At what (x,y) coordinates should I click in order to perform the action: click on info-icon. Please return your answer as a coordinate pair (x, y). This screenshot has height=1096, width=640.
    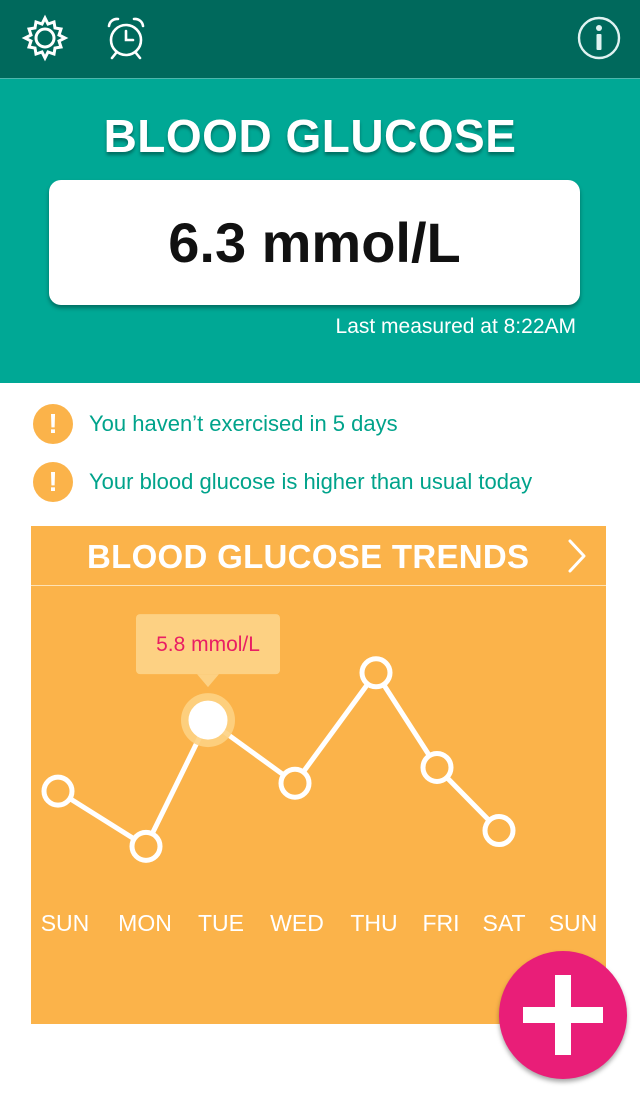
    Looking at the image, I should click on (599, 38).